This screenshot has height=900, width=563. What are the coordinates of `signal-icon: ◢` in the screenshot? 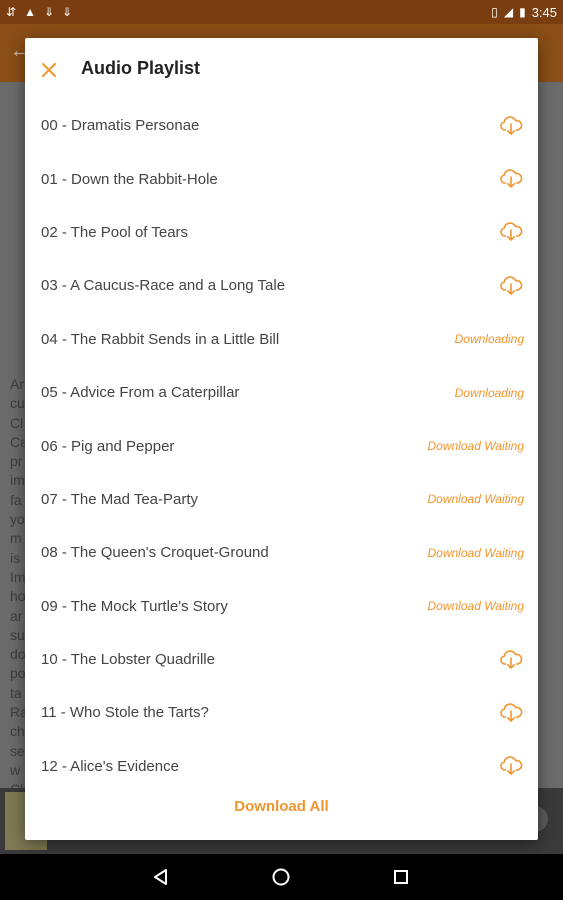 It's located at (508, 12).